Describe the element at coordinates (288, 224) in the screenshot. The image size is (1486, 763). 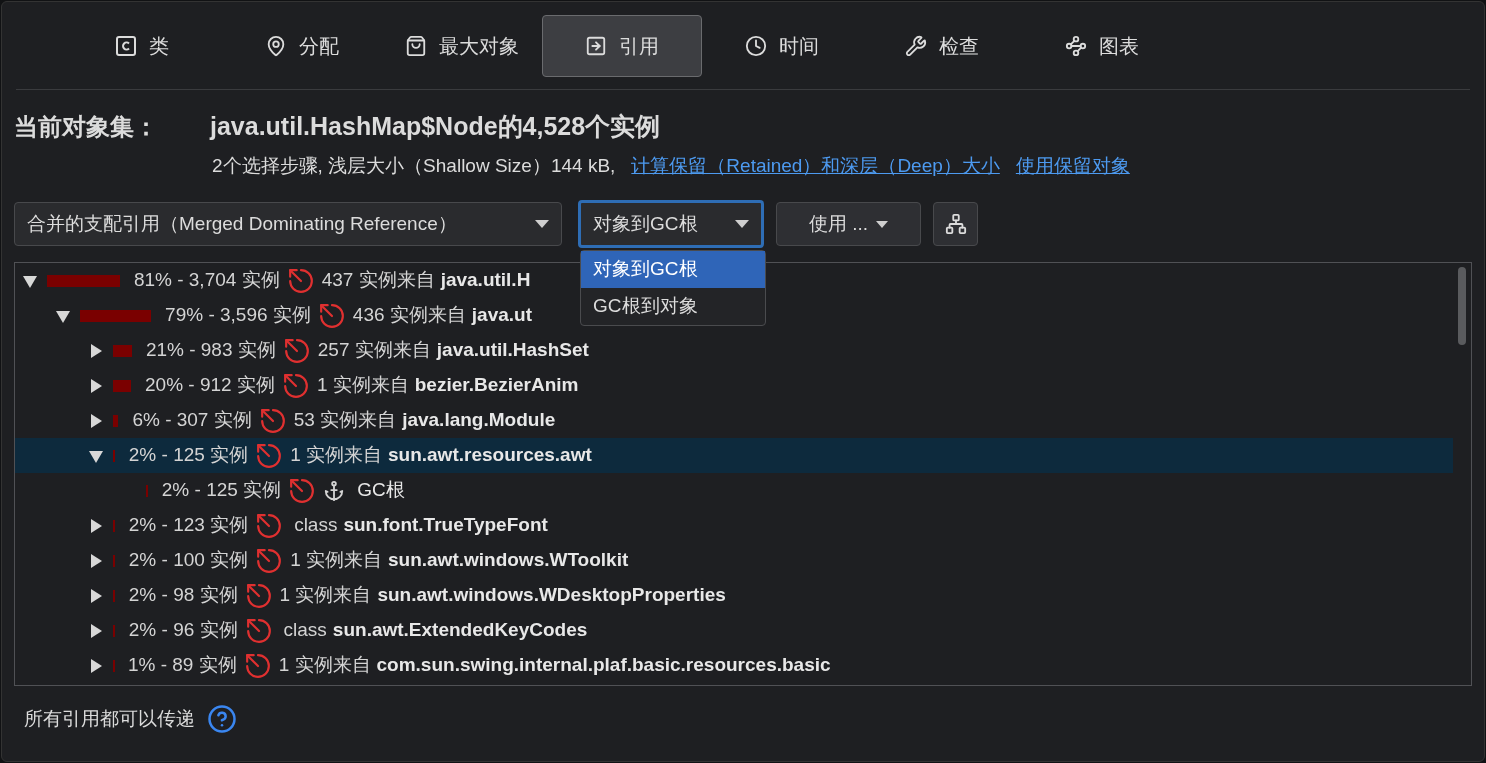
I see `view-select: 合并的支配引用（Merged Dominating Reference）` at that location.